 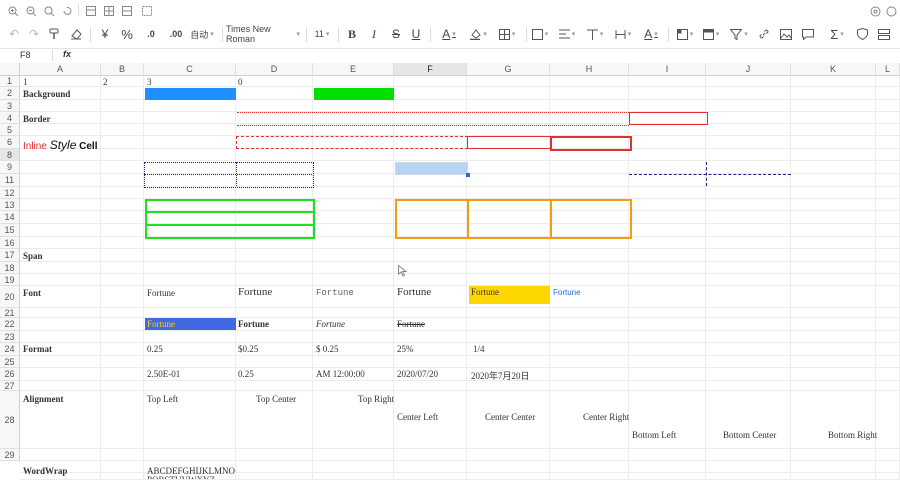 I want to click on row-header-1: 1, so click(x=10, y=81).